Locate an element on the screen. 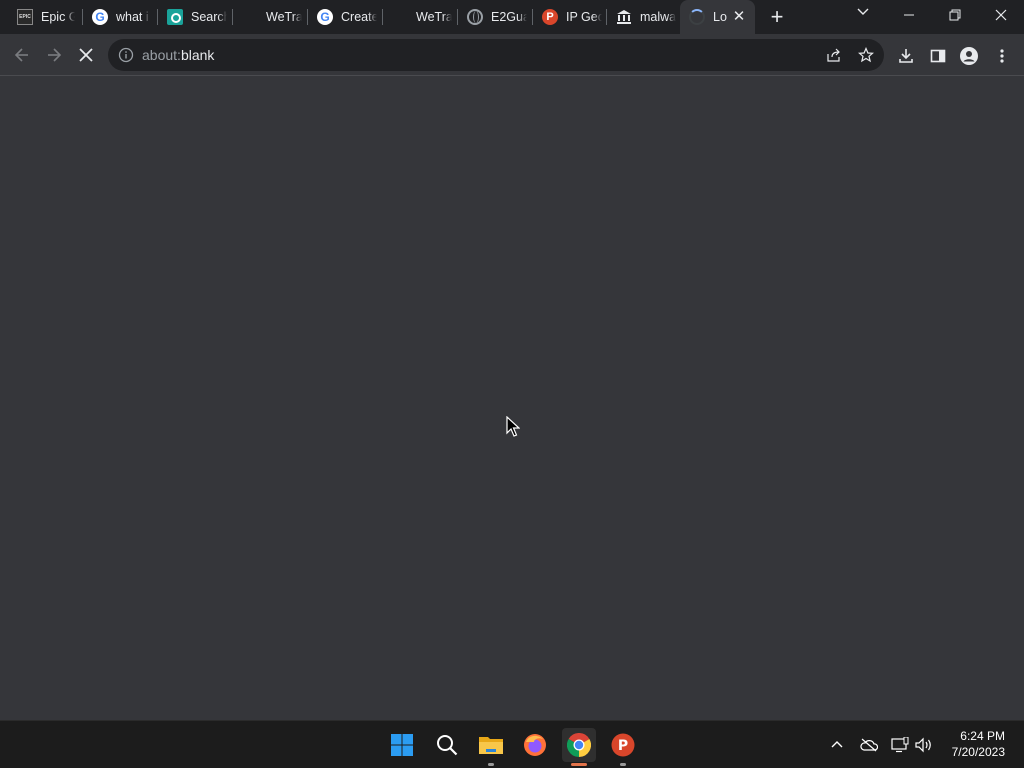 Image resolution: width=1024 pixels, height=768 pixels. windows-taskbar: P 6:24 PM 7/20/2023 is located at coordinates (512, 744).